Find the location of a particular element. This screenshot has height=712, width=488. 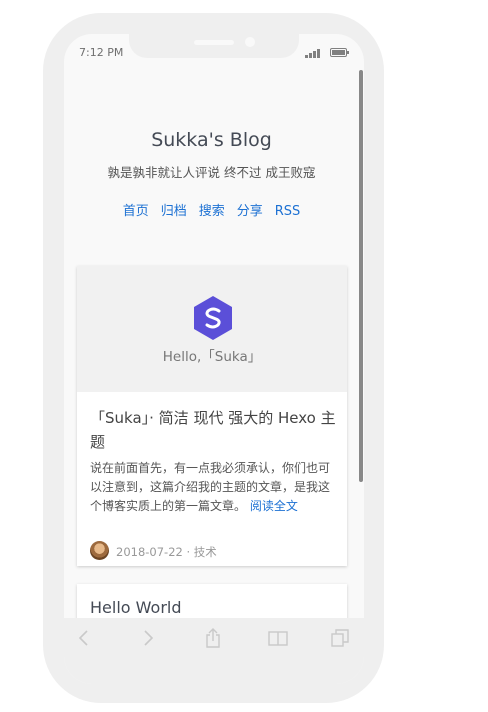

nav-home: 首页 is located at coordinates (136, 211).